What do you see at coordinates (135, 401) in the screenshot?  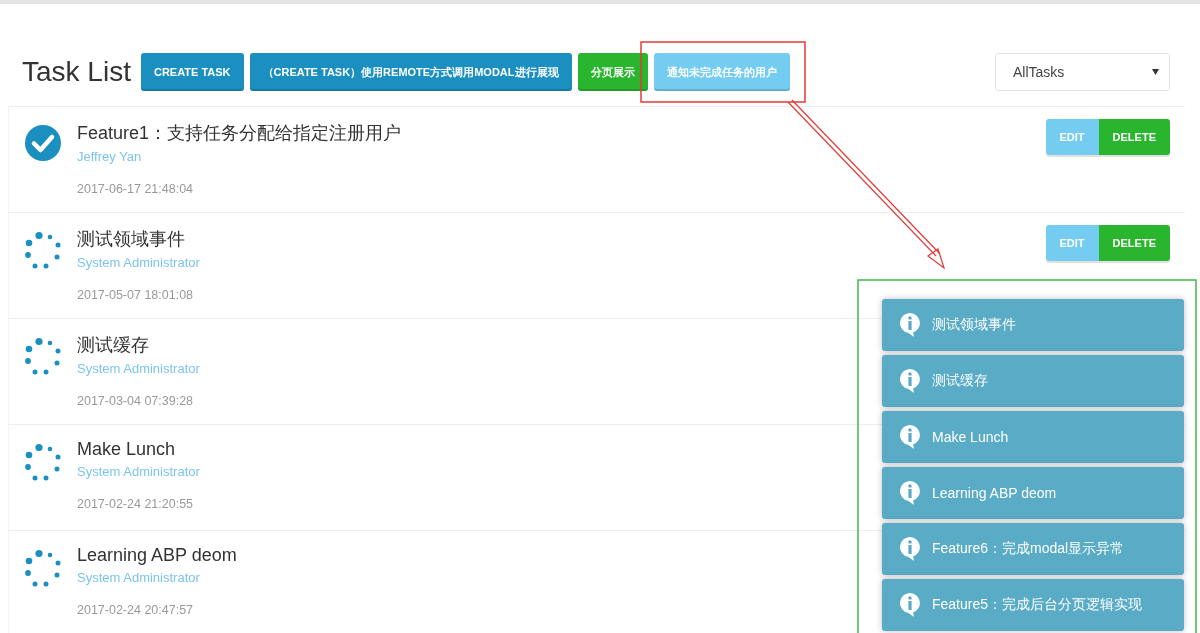 I see `task-date: 2017-03-04 07:39:28` at bounding box center [135, 401].